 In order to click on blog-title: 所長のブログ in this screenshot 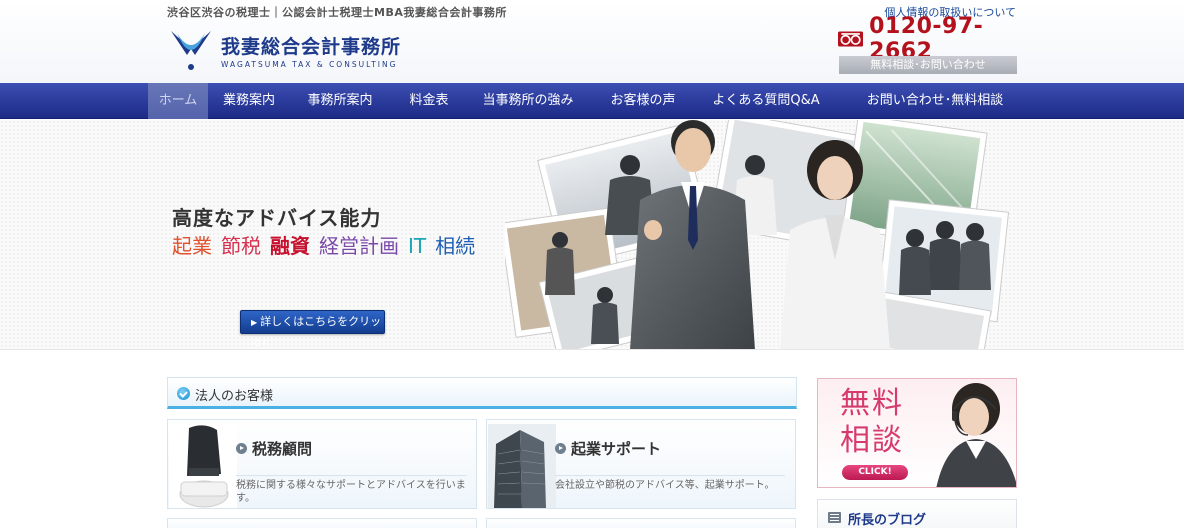, I will do `click(887, 520)`.